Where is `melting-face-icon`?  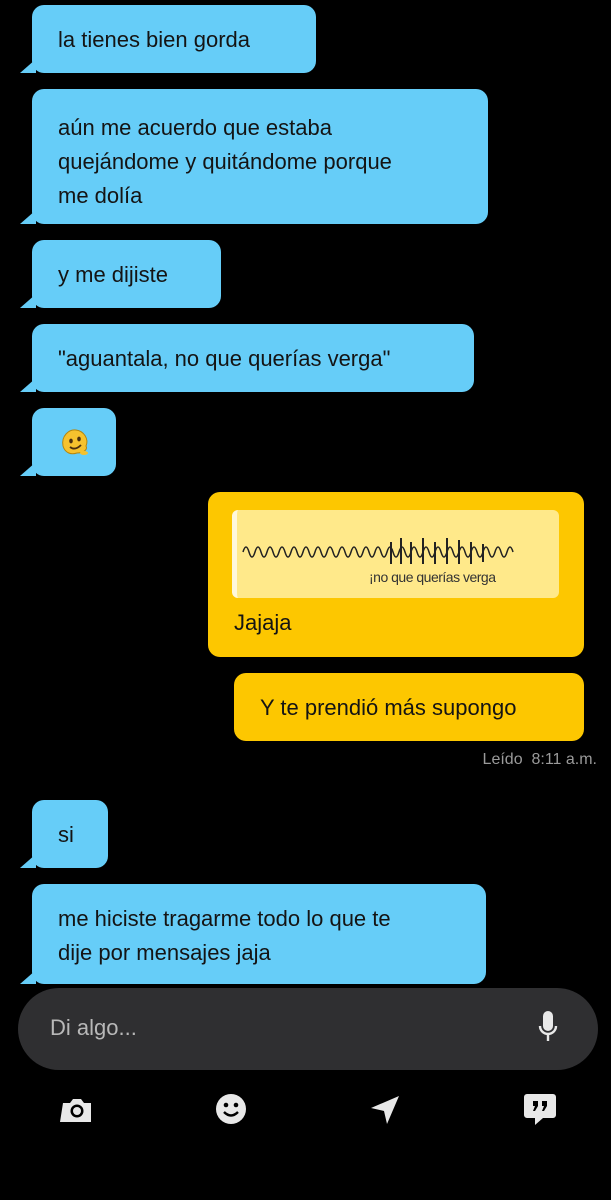 melting-face-icon is located at coordinates (75, 442).